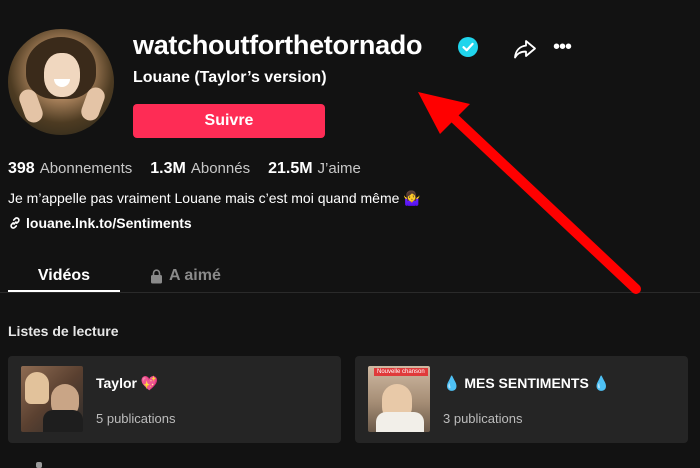 The height and width of the screenshot is (468, 700). I want to click on link-icon, so click(15, 223).